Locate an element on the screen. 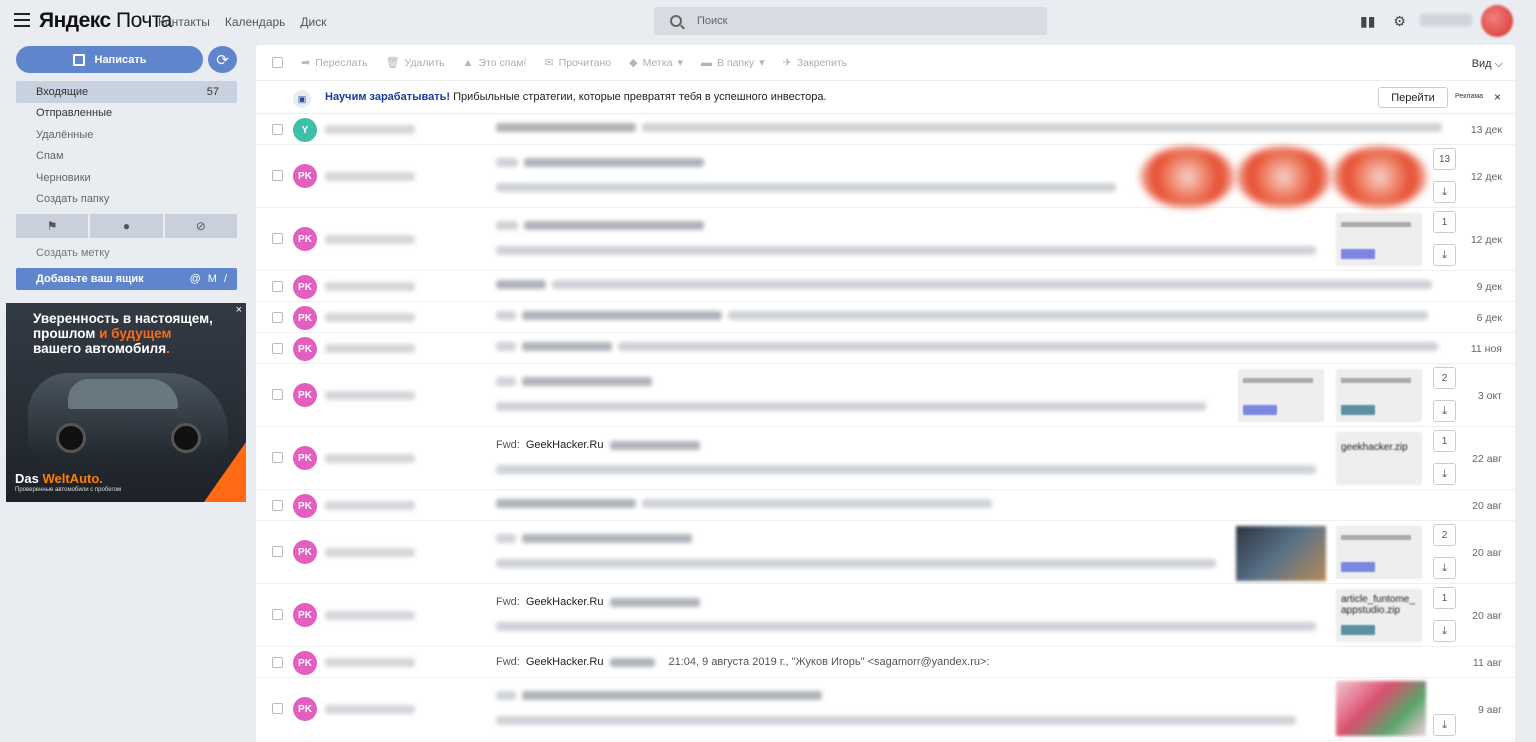 Image resolution: width=1536 pixels, height=742 pixels. list-item: PK 1 ⤓ 12 дек is located at coordinates (885, 239).